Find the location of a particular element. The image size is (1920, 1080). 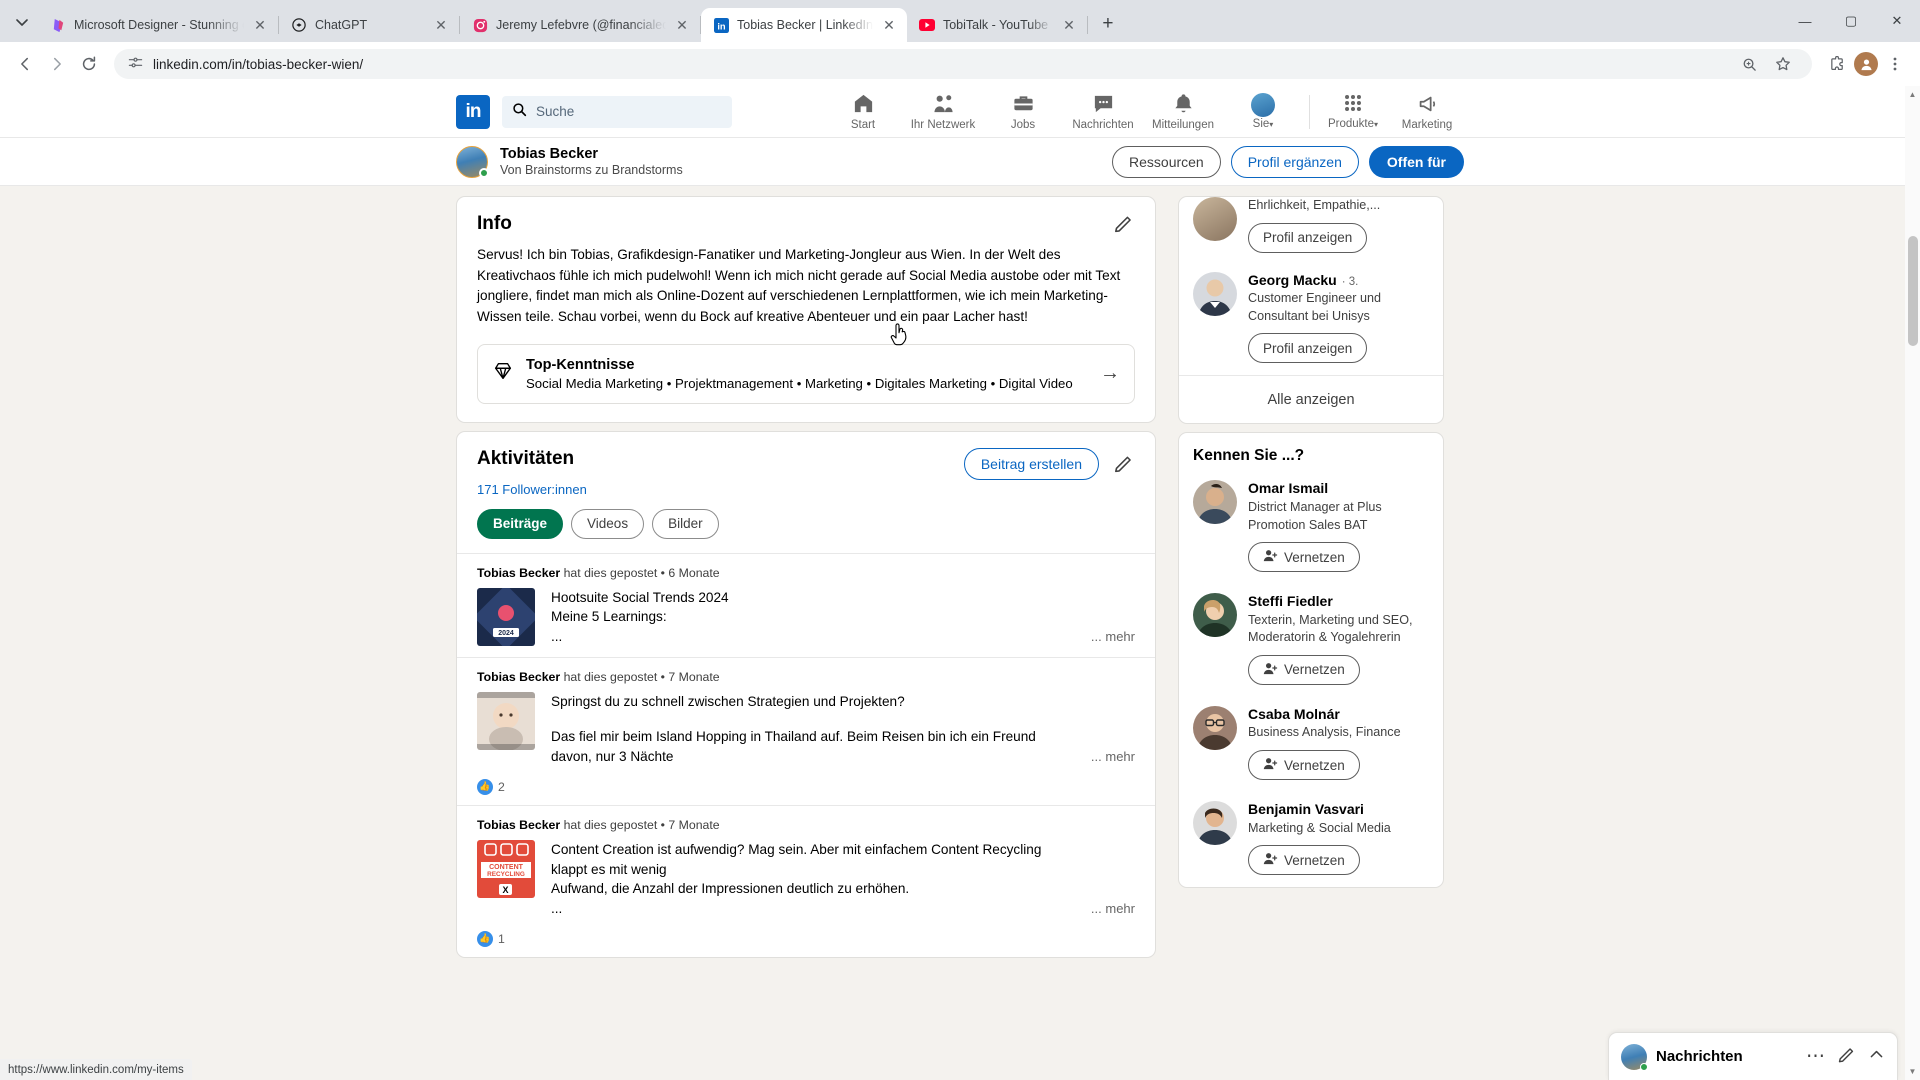

enhance-profile-button: Profil ergänzen is located at coordinates (1294, 161).